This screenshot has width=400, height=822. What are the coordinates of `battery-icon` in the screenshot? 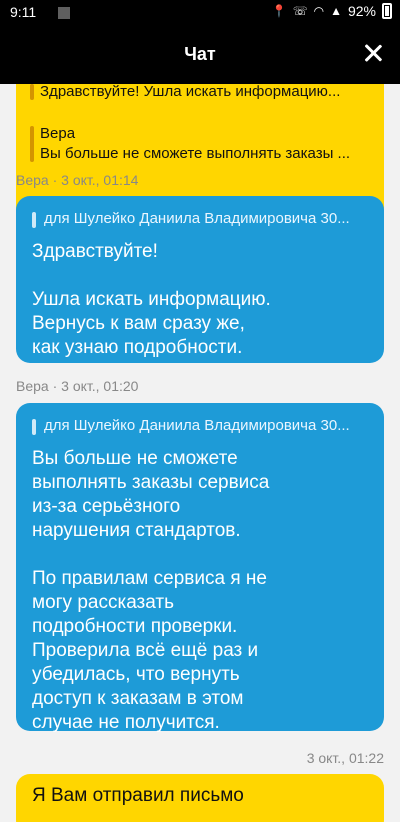 It's located at (387, 11).